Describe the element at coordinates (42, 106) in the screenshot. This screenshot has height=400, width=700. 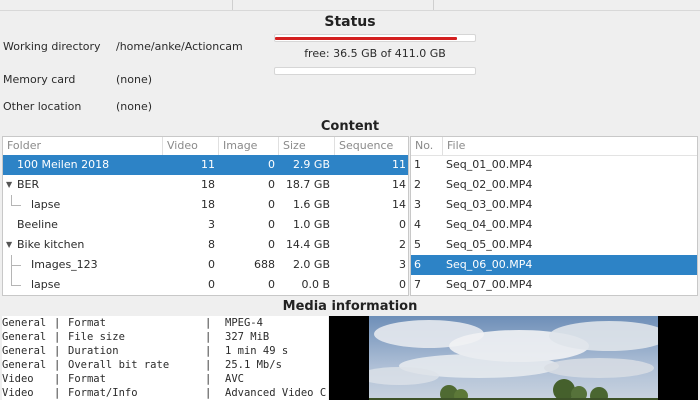
I see `other-location-label: Other location` at that location.